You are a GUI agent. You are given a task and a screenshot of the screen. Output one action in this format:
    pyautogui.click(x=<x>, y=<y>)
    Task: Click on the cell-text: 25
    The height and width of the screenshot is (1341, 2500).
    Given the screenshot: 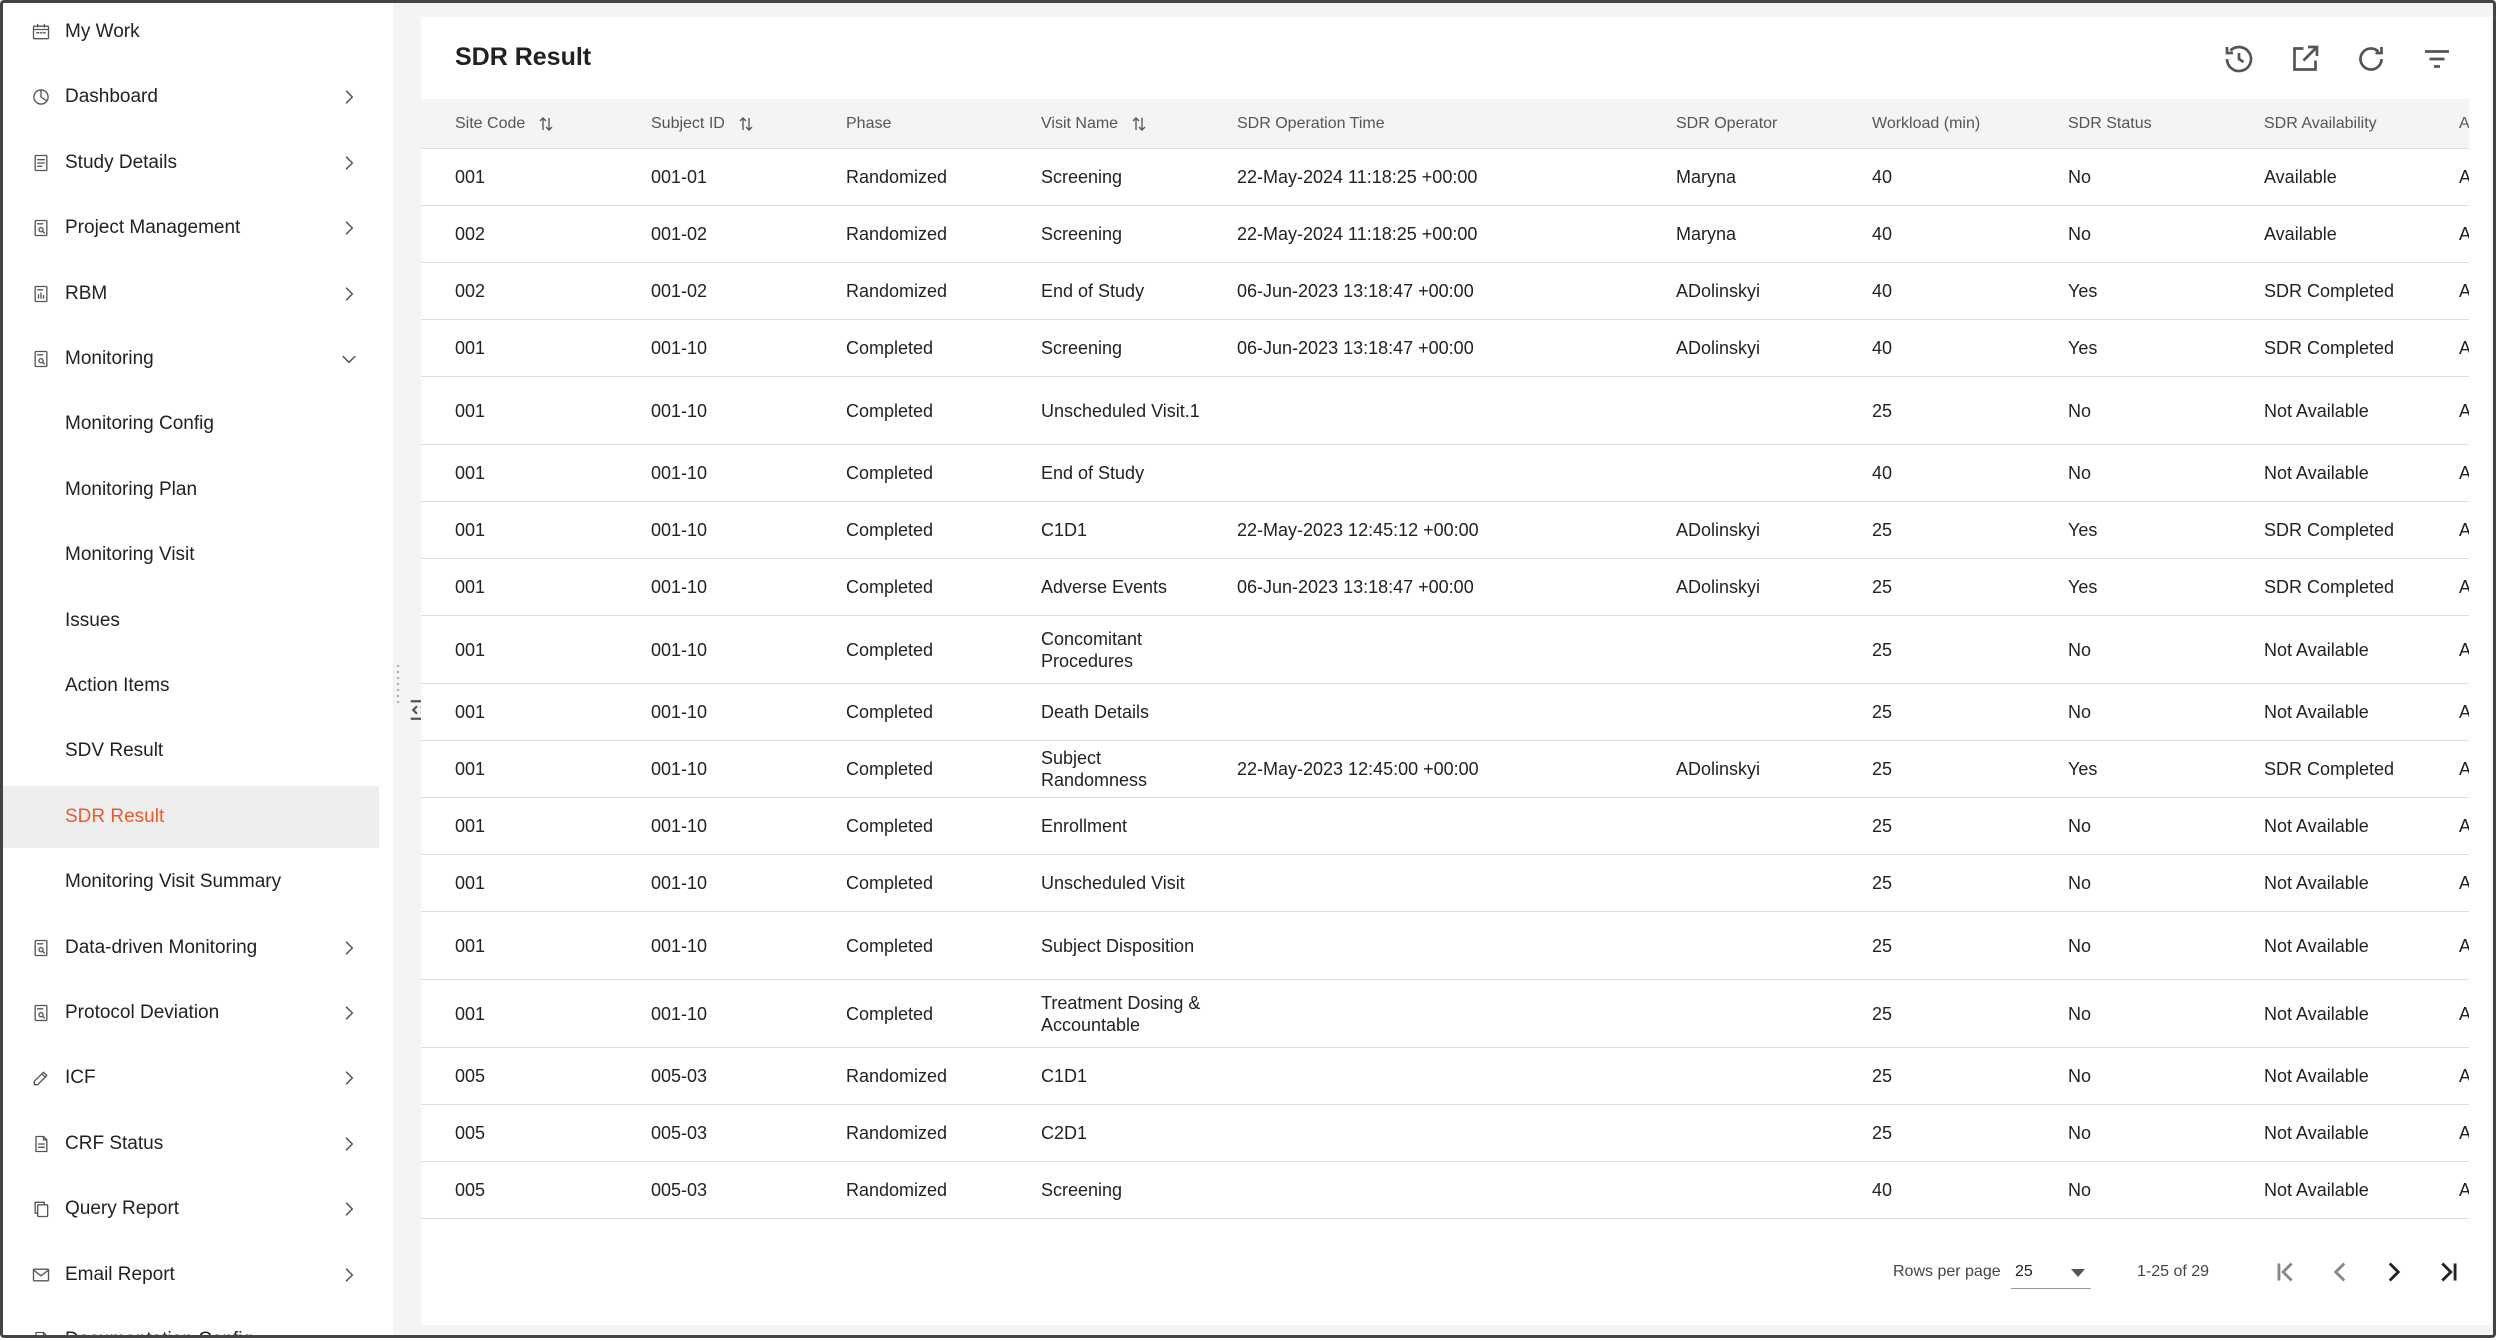 What is the action you would take?
    pyautogui.click(x=1882, y=945)
    